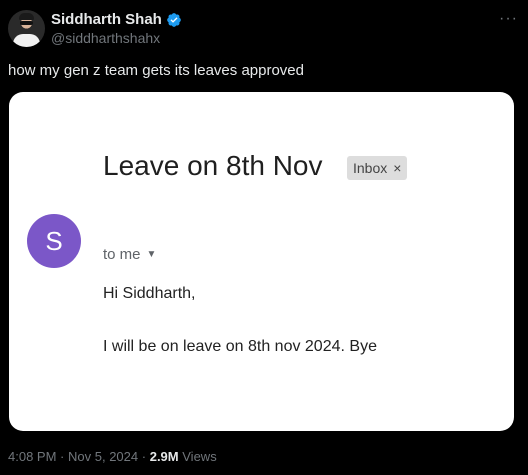 This screenshot has width=528, height=475. Describe the element at coordinates (26, 40) in the screenshot. I see `avatar-shirt` at that location.